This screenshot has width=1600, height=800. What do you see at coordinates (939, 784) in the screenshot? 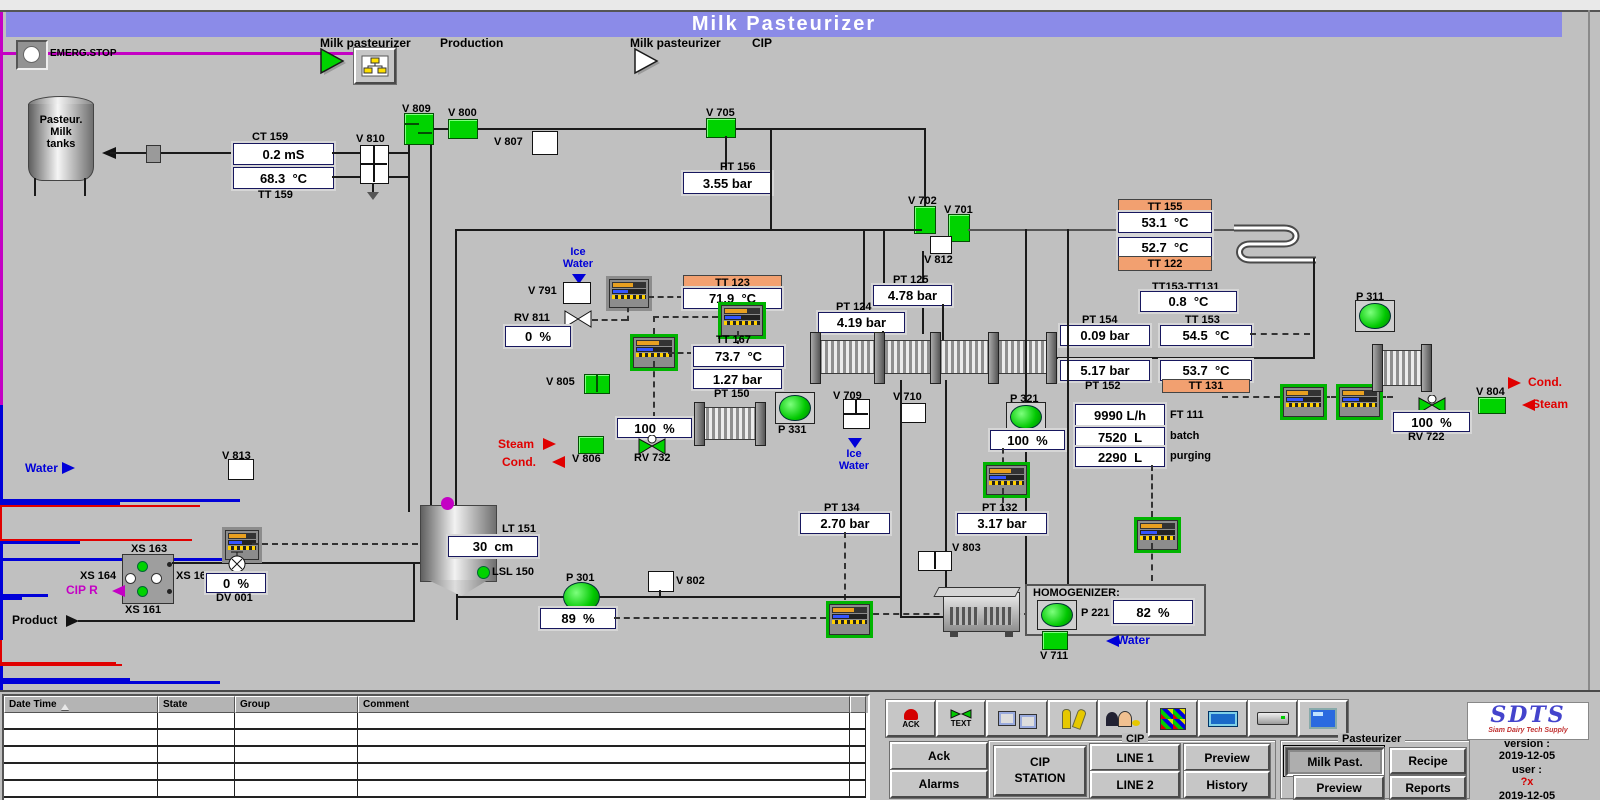
I see `alarms-button: Alarms` at bounding box center [939, 784].